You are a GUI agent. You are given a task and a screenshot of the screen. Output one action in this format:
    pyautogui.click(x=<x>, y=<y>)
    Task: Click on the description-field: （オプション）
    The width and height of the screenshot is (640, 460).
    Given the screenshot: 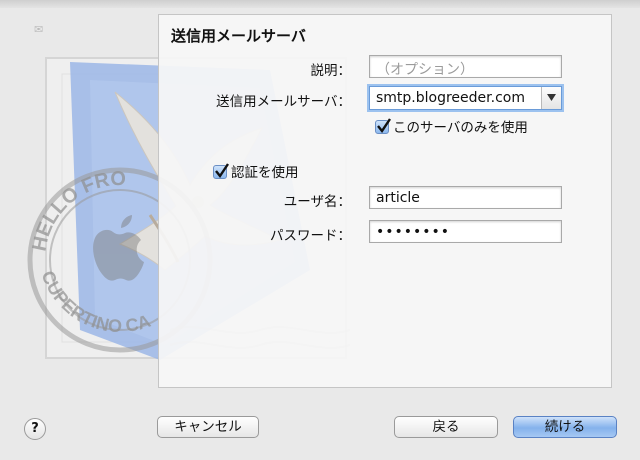 What is the action you would take?
    pyautogui.click(x=465, y=66)
    